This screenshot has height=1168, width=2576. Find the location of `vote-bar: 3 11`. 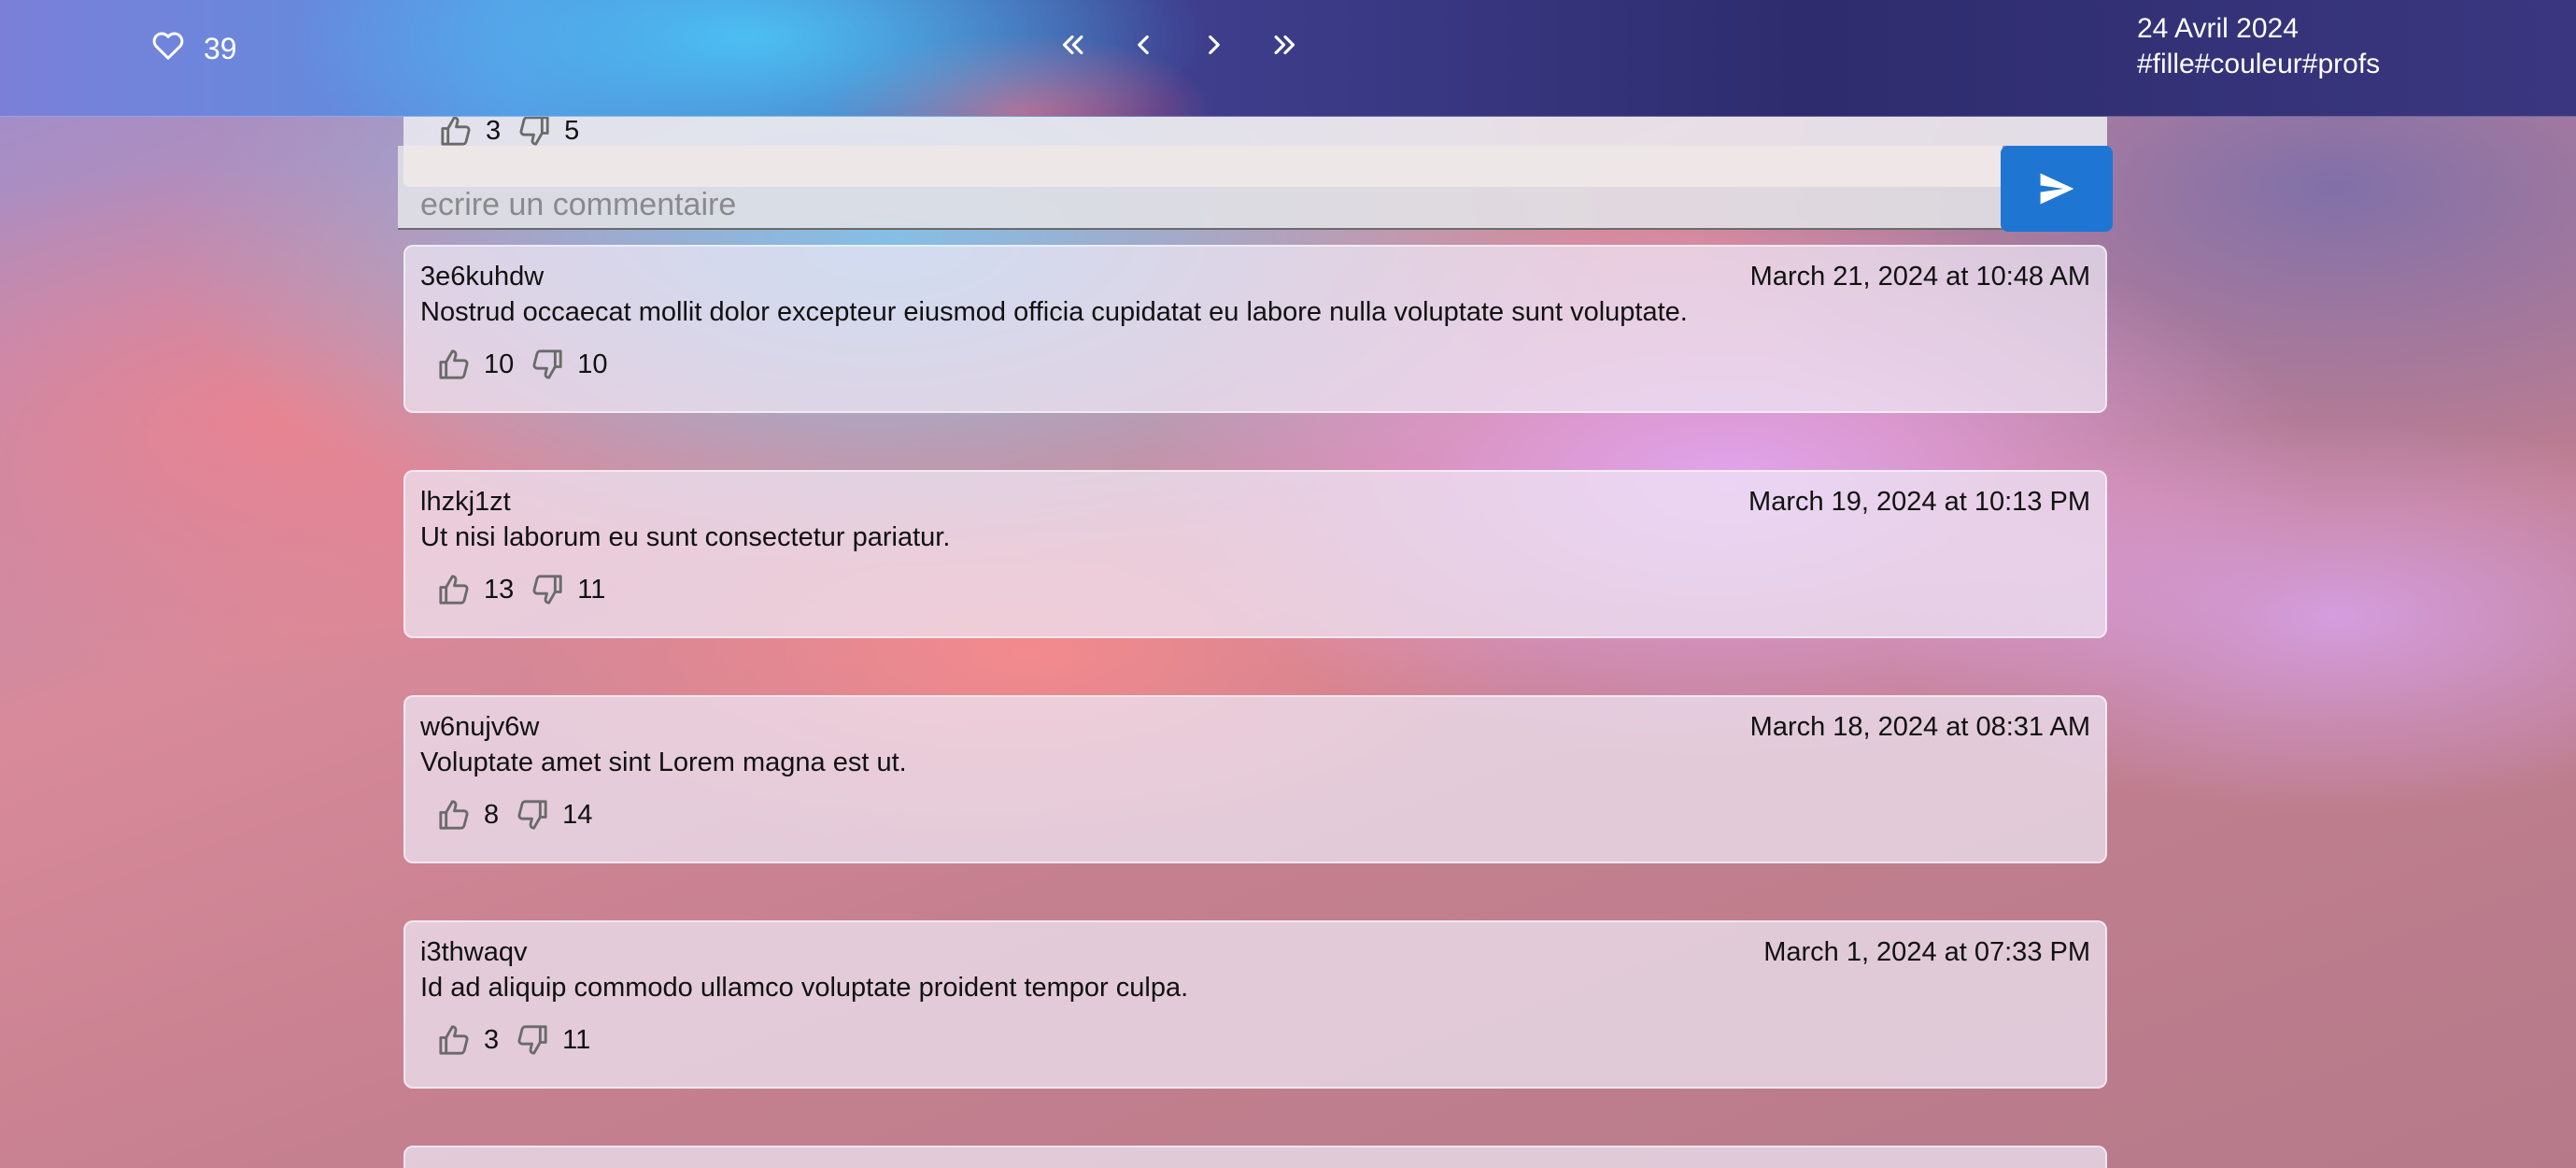

vote-bar: 3 11 is located at coordinates (518, 1040).